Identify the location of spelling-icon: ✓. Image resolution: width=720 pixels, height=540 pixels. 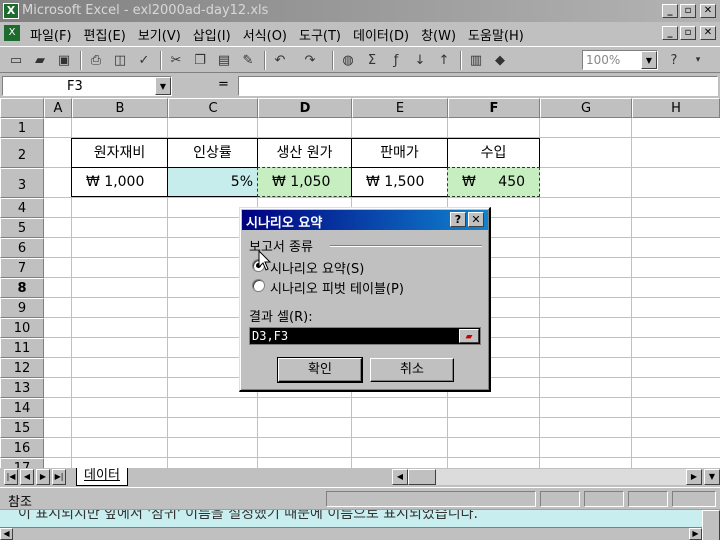
(144, 60).